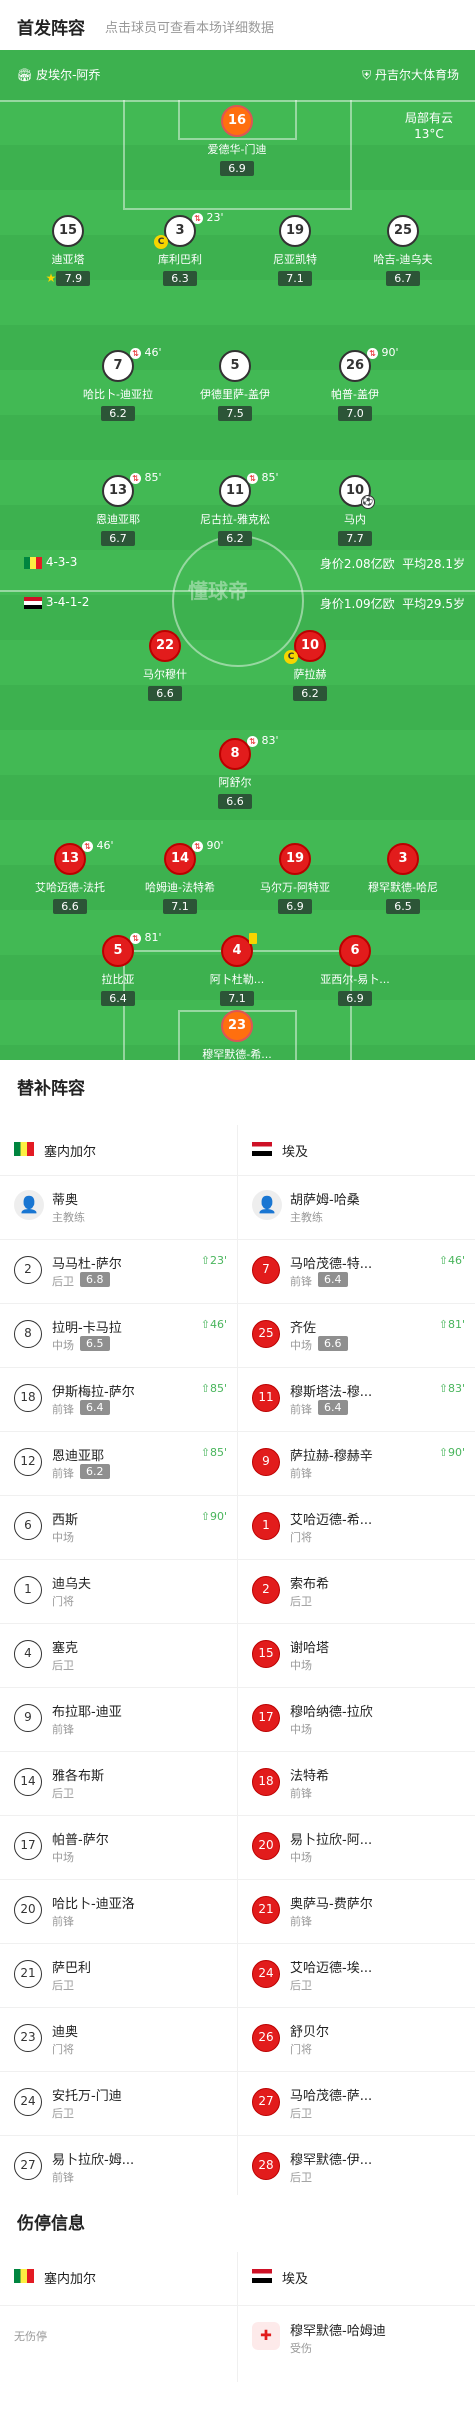 The image size is (475, 2423). Describe the element at coordinates (235, 385) in the screenshot. I see `player: 5 伊德里萨-盖伊 7.5` at that location.